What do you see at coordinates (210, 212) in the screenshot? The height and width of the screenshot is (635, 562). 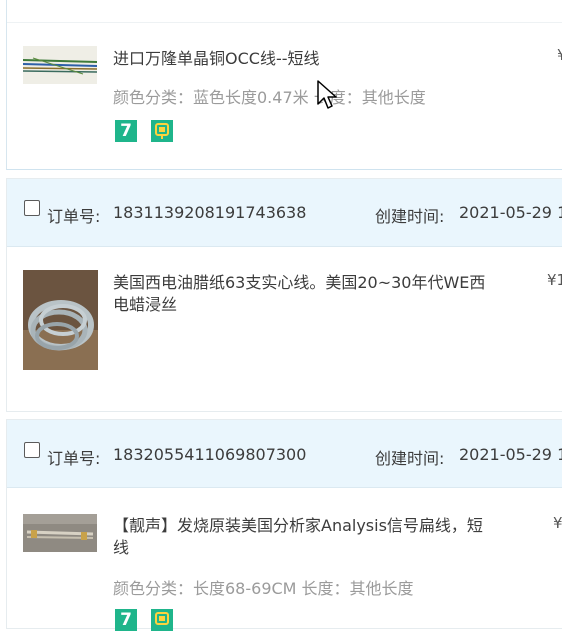 I see `order-number: 1831139208191743638` at bounding box center [210, 212].